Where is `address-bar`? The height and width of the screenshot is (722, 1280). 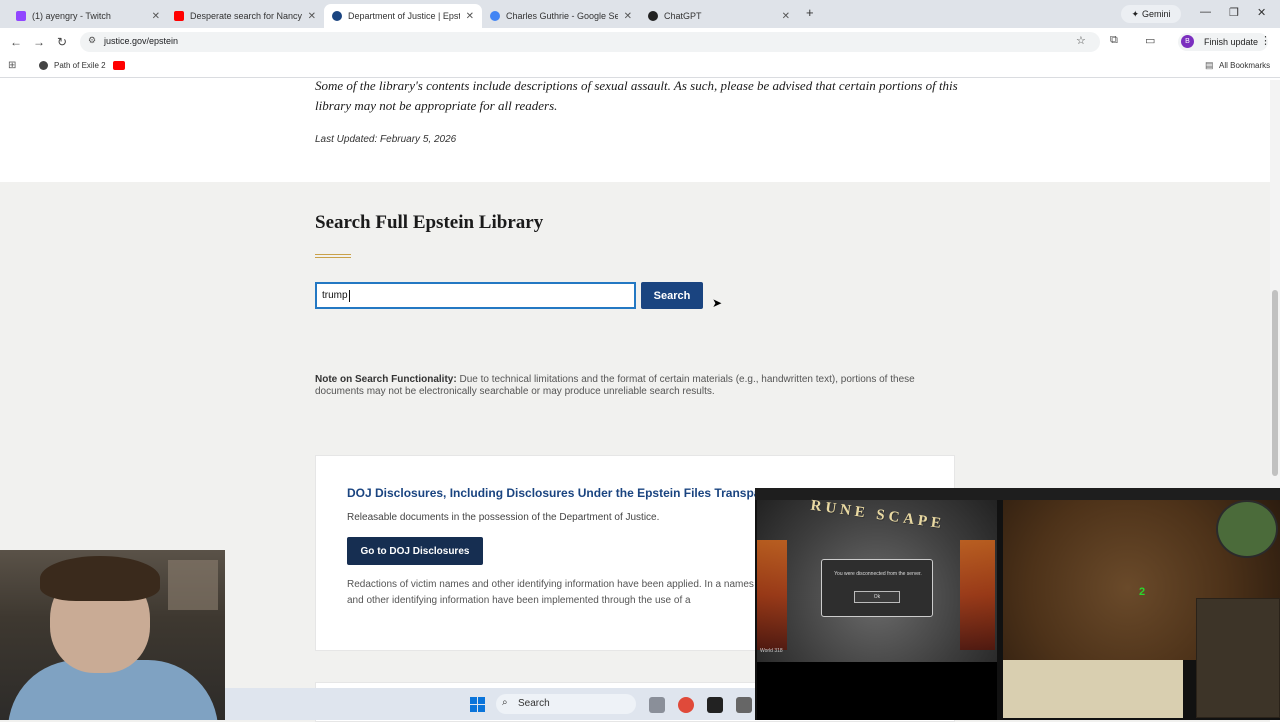 address-bar is located at coordinates (590, 42).